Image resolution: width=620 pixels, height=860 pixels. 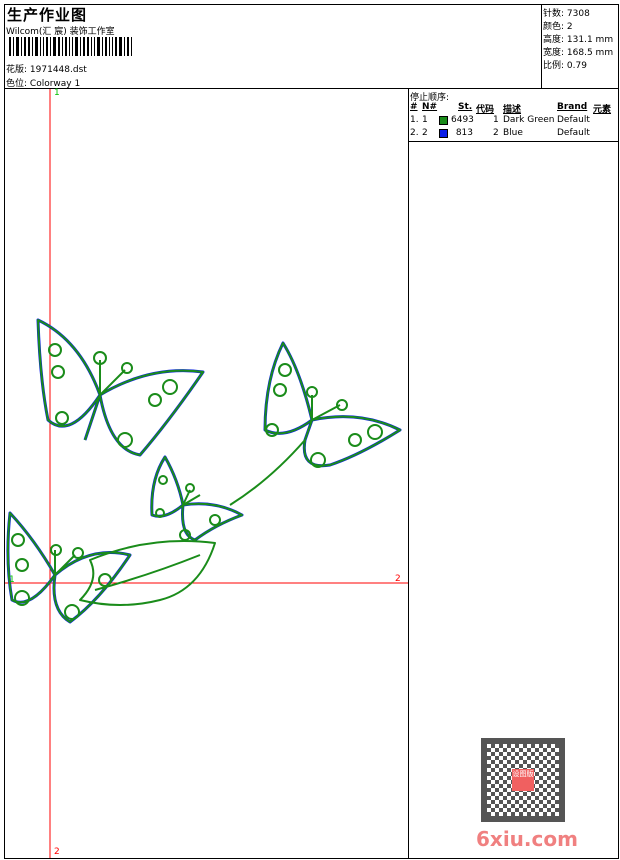 I want to click on qr-code: 设图版, so click(x=523, y=780).